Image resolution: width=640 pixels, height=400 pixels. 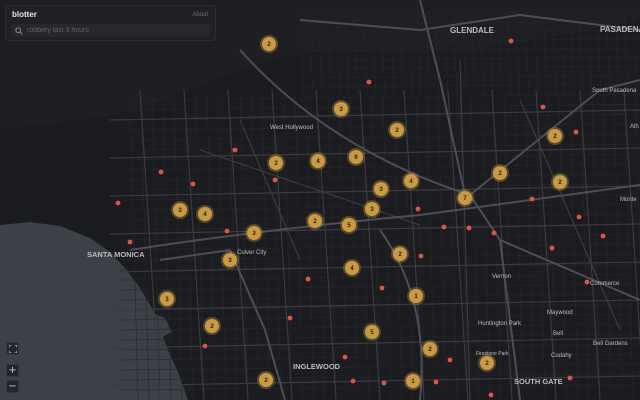 I want to click on zoom-out-button: −, so click(x=12, y=386).